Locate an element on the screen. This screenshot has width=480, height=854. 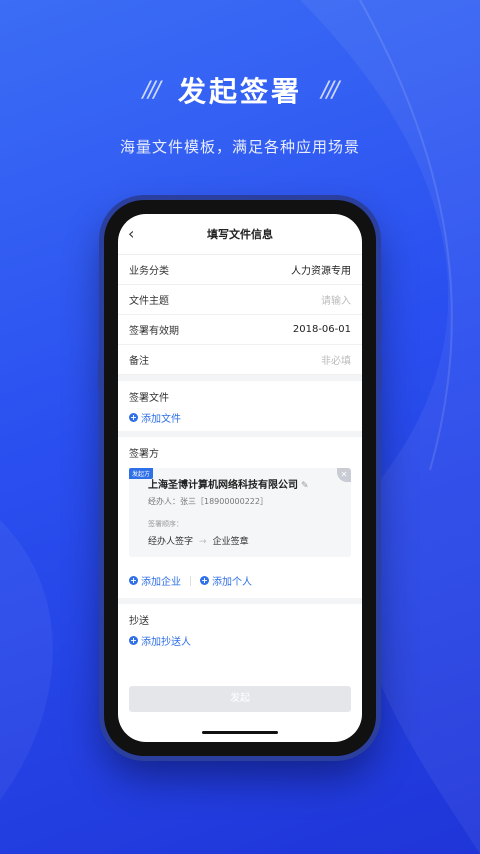
add-file-button: + 添加文件 is located at coordinates (240, 417).